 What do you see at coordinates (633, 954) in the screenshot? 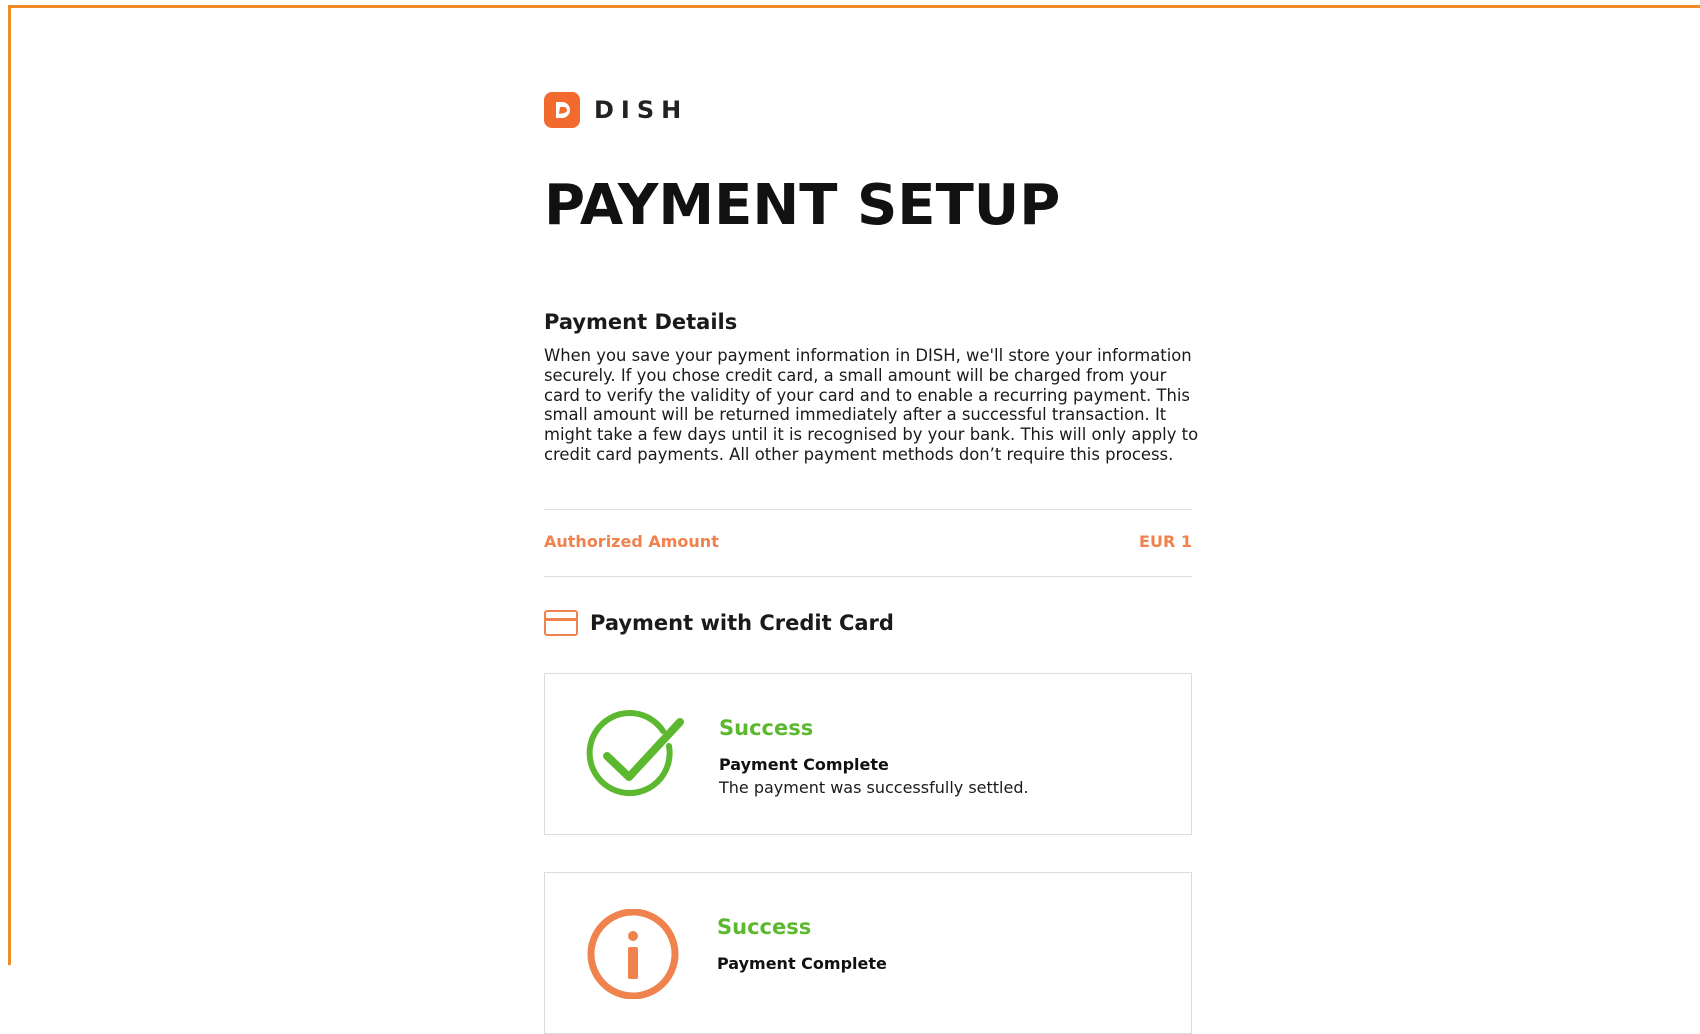
I see `info-icon` at bounding box center [633, 954].